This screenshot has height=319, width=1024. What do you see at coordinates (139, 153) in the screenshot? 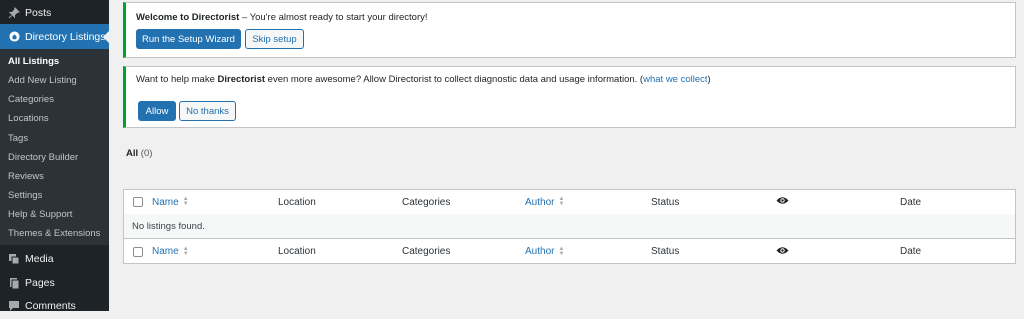
I see `view-filter-links: All (0)` at bounding box center [139, 153].